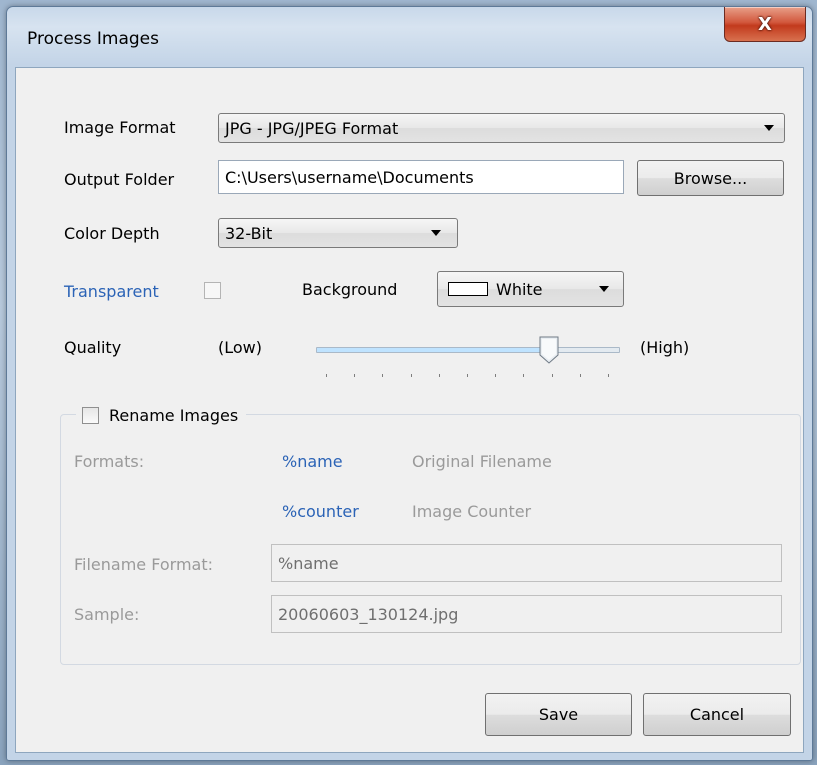  What do you see at coordinates (112, 233) in the screenshot?
I see `color-depth-label: Color Depth` at bounding box center [112, 233].